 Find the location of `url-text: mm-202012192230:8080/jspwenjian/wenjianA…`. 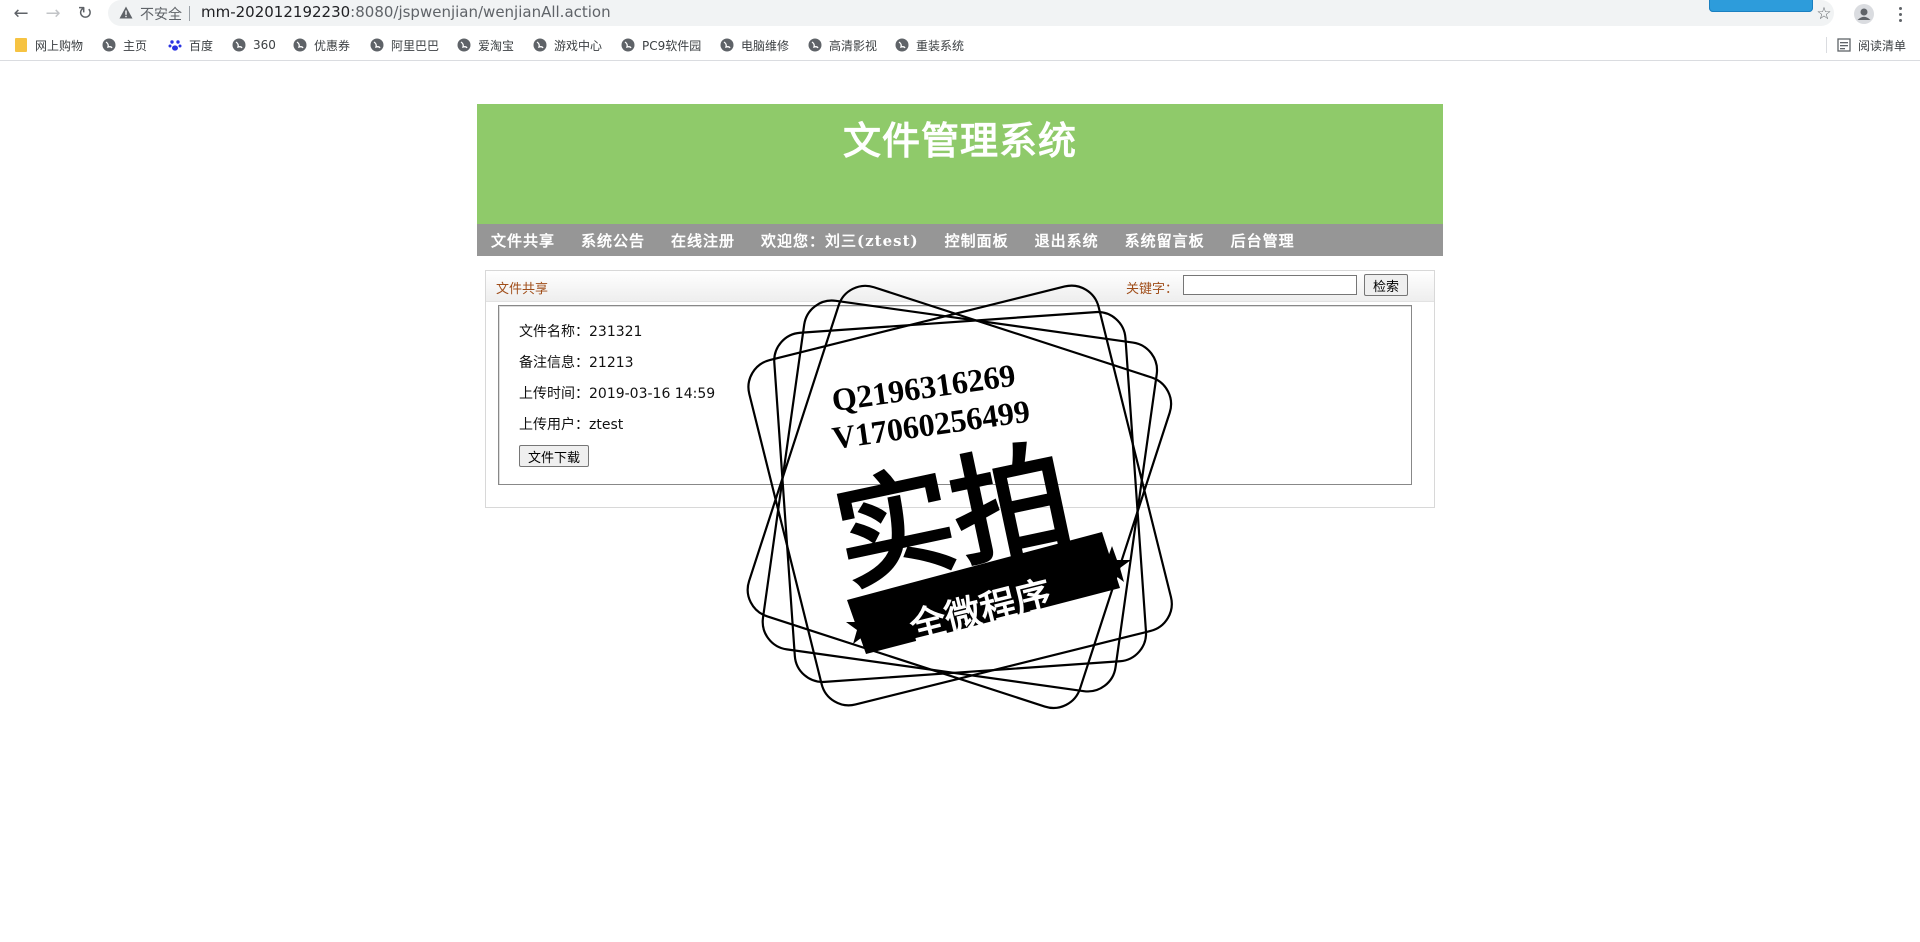

url-text: mm-202012192230:8080/jspwenjian/wenjianA… is located at coordinates (406, 12).